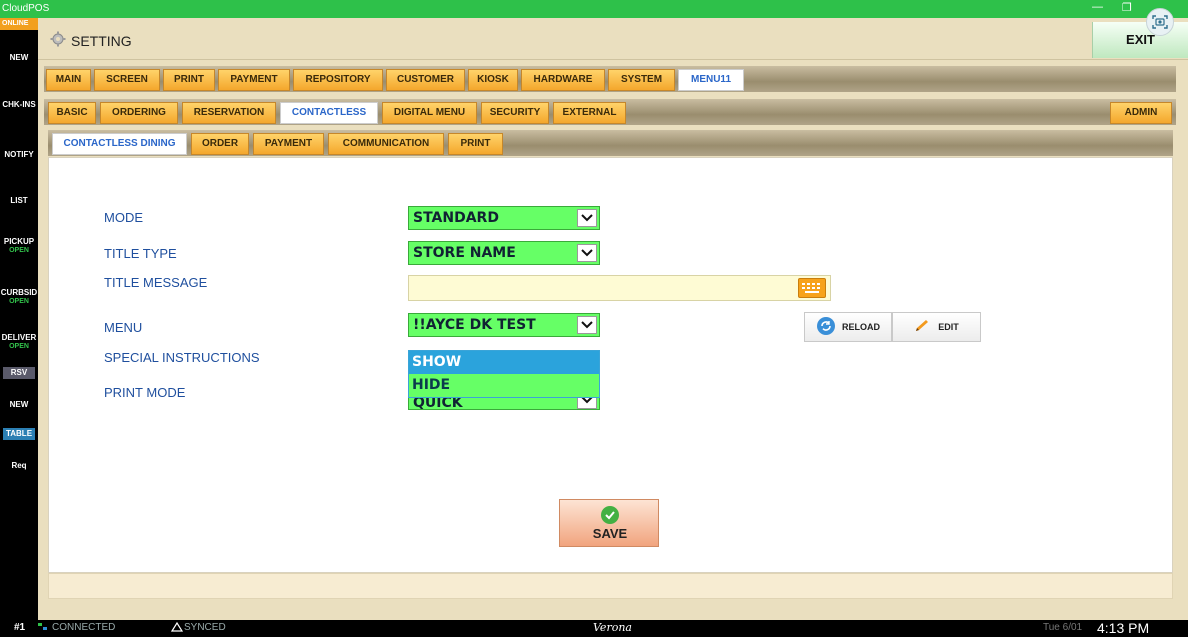 The width and height of the screenshot is (1188, 637). I want to click on tab-kiosk: KIOSK, so click(493, 80).